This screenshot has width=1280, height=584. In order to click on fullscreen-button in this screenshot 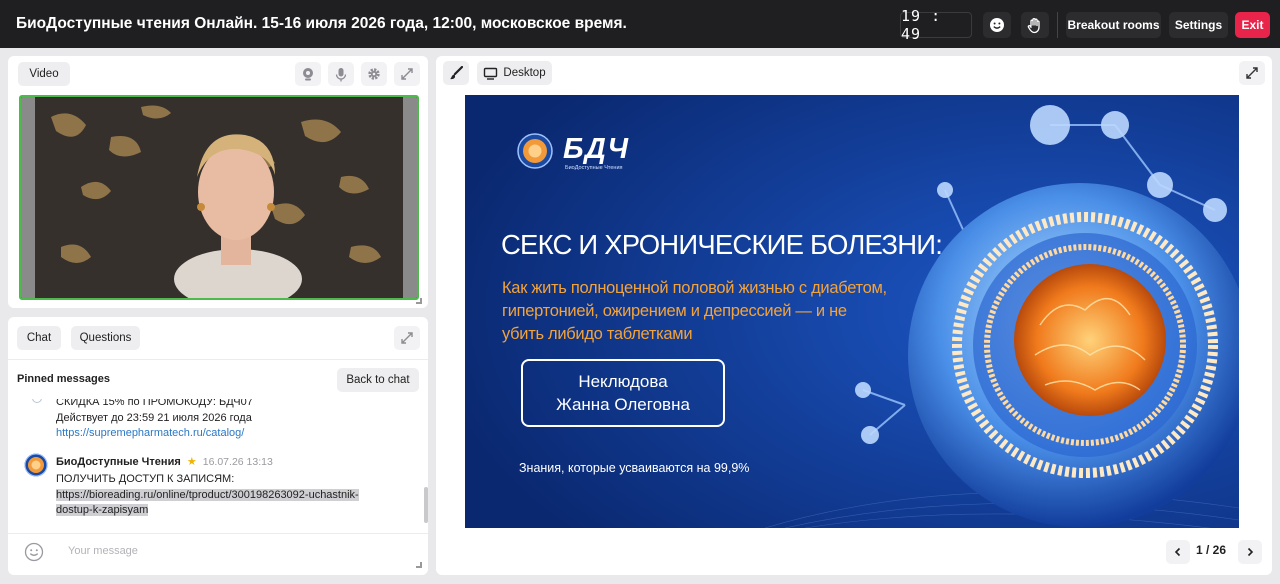, I will do `click(1252, 73)`.